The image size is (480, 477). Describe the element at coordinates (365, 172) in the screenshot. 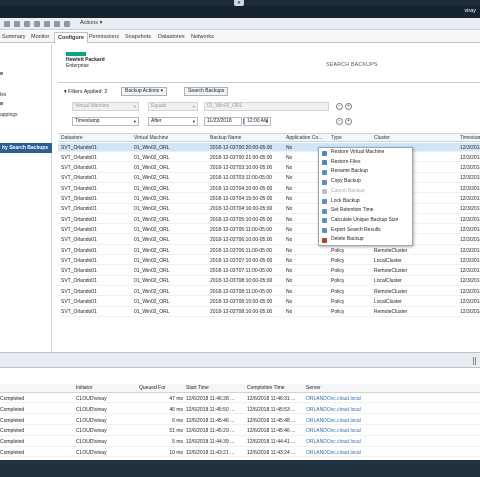

I see `menu-item-rename-backup: Rename Backup` at that location.